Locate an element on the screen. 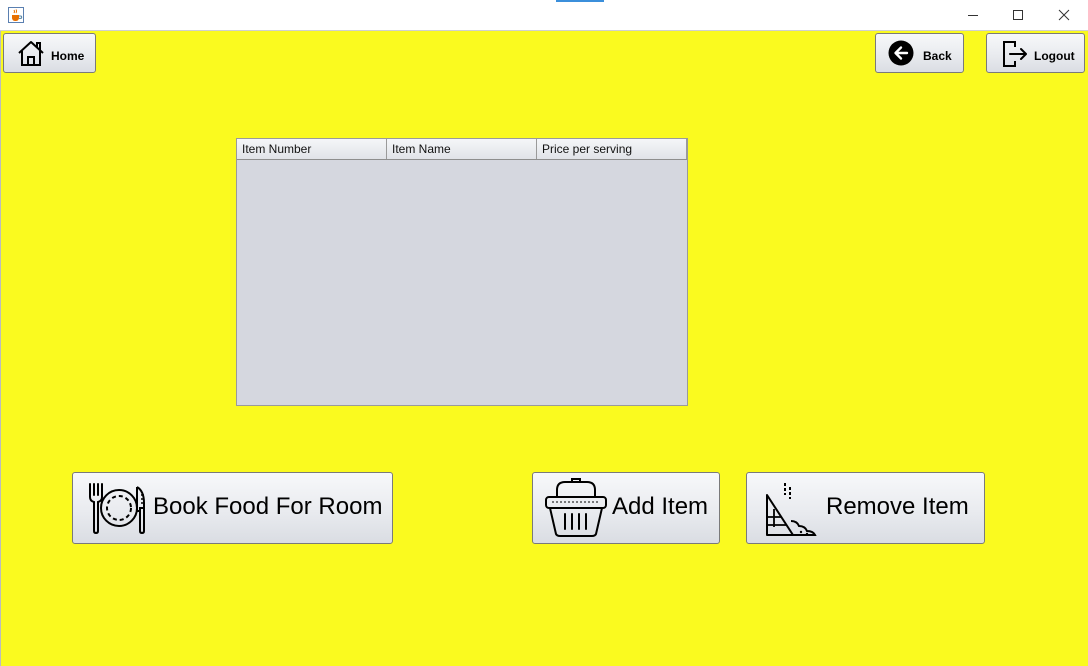 Image resolution: width=1088 pixels, height=666 pixels. basket-icon is located at coordinates (576, 507).